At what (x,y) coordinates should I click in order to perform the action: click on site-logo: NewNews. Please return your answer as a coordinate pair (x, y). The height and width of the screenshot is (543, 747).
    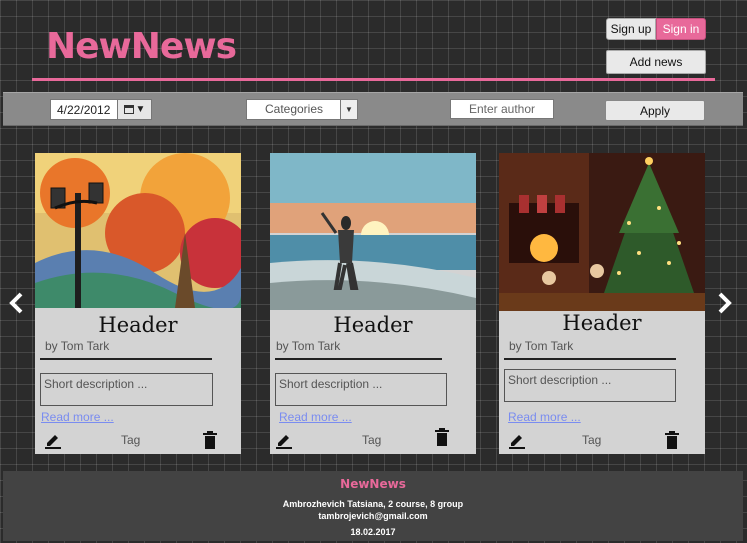
    Looking at the image, I should click on (141, 46).